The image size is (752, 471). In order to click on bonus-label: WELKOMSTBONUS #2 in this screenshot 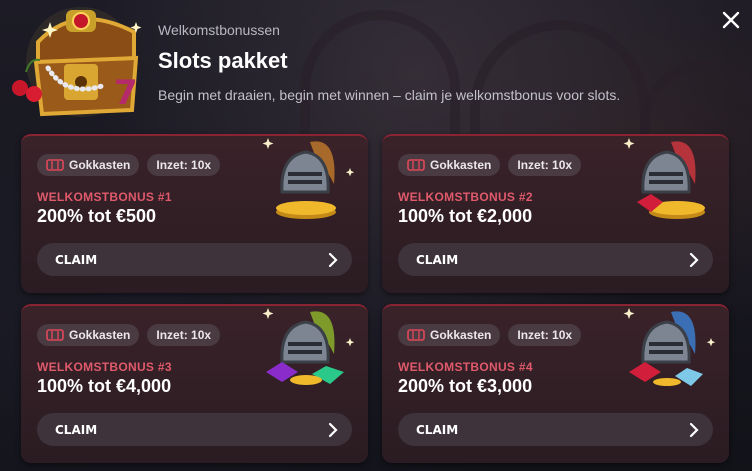, I will do `click(465, 197)`.